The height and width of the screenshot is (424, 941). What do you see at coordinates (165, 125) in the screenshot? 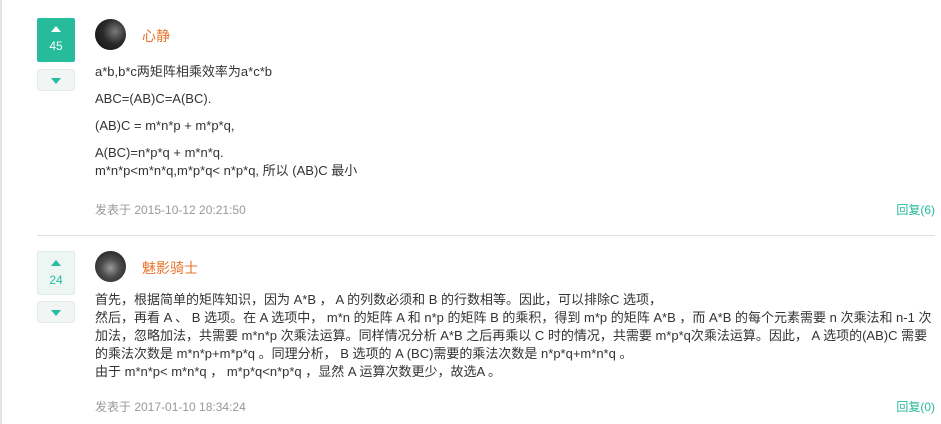
I see `comment-line: (AB)C = m*n*p + m*p*q,` at bounding box center [165, 125].